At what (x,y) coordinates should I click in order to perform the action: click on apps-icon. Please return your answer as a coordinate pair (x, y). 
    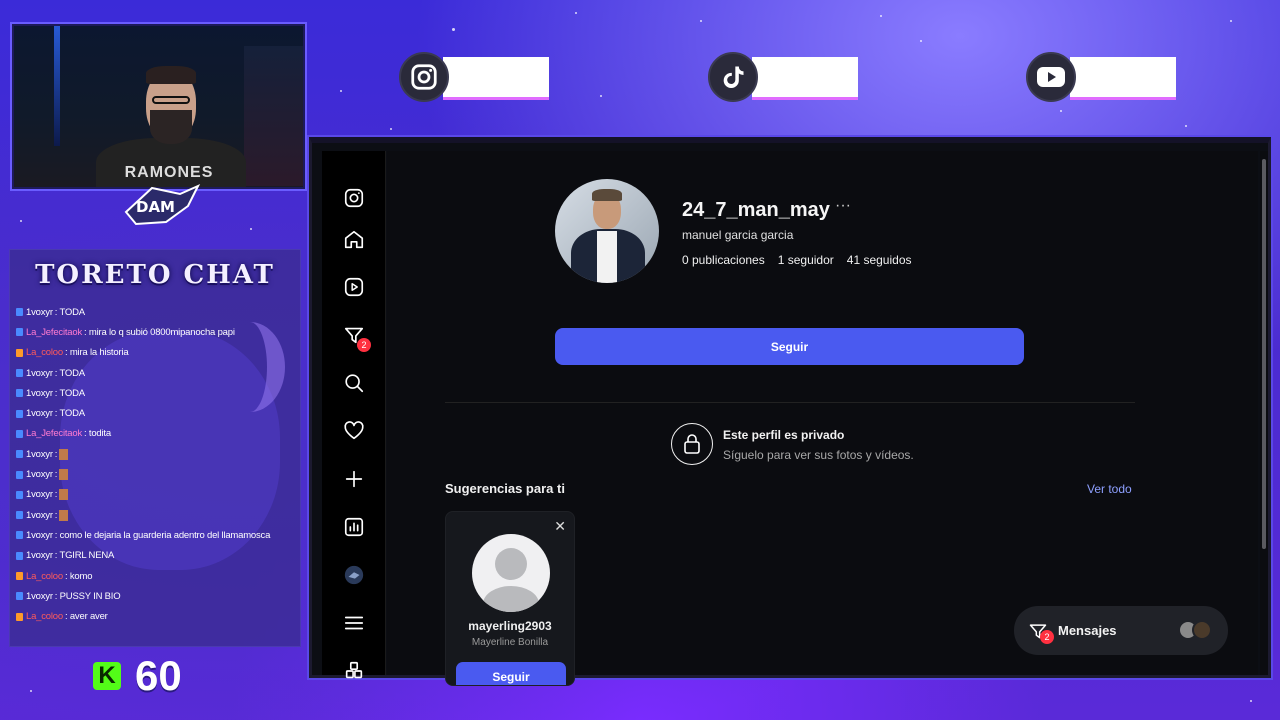
    Looking at the image, I should click on (354, 671).